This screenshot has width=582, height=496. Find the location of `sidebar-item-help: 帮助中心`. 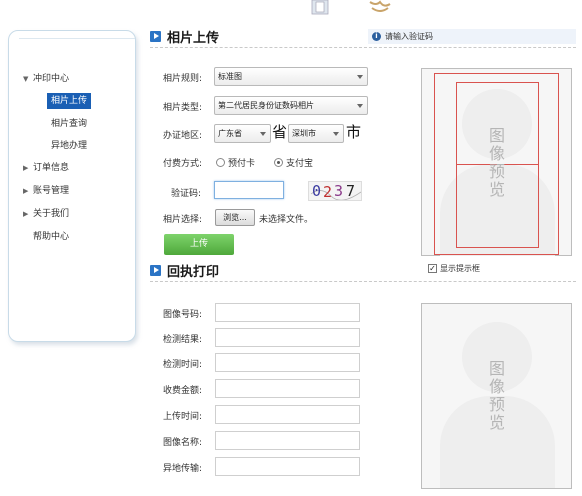

sidebar-item-help: 帮助中心 is located at coordinates (51, 237).